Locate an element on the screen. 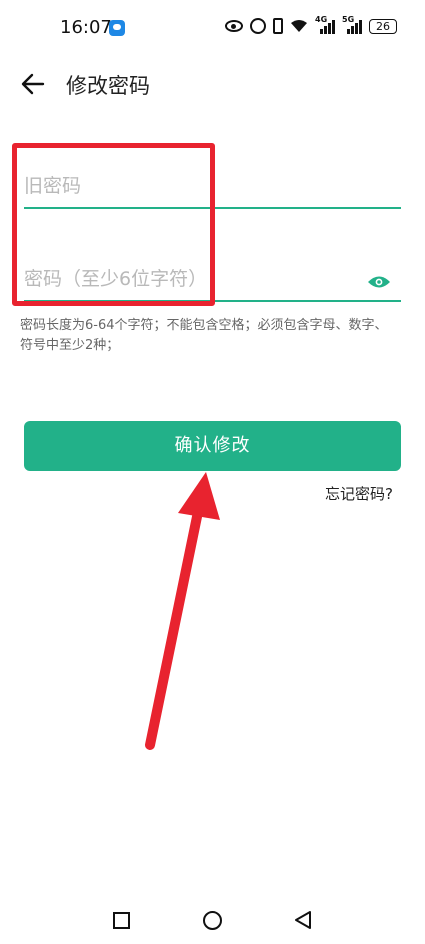  confirm-change-button: 确认修改 is located at coordinates (212, 446).